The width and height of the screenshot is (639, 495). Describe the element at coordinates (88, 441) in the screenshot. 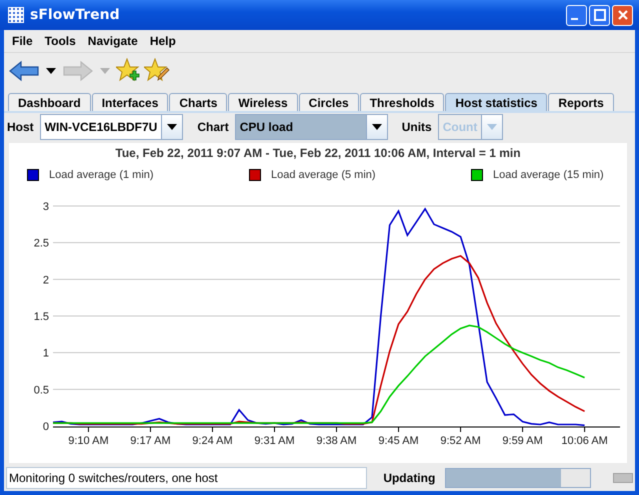

I see `x-tick-label: 9:10 AM` at that location.